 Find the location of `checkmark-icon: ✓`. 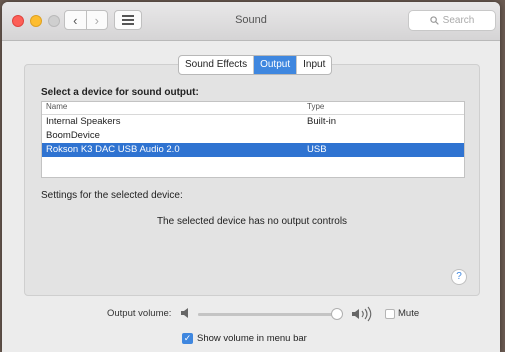

checkmark-icon: ✓ is located at coordinates (187, 338).